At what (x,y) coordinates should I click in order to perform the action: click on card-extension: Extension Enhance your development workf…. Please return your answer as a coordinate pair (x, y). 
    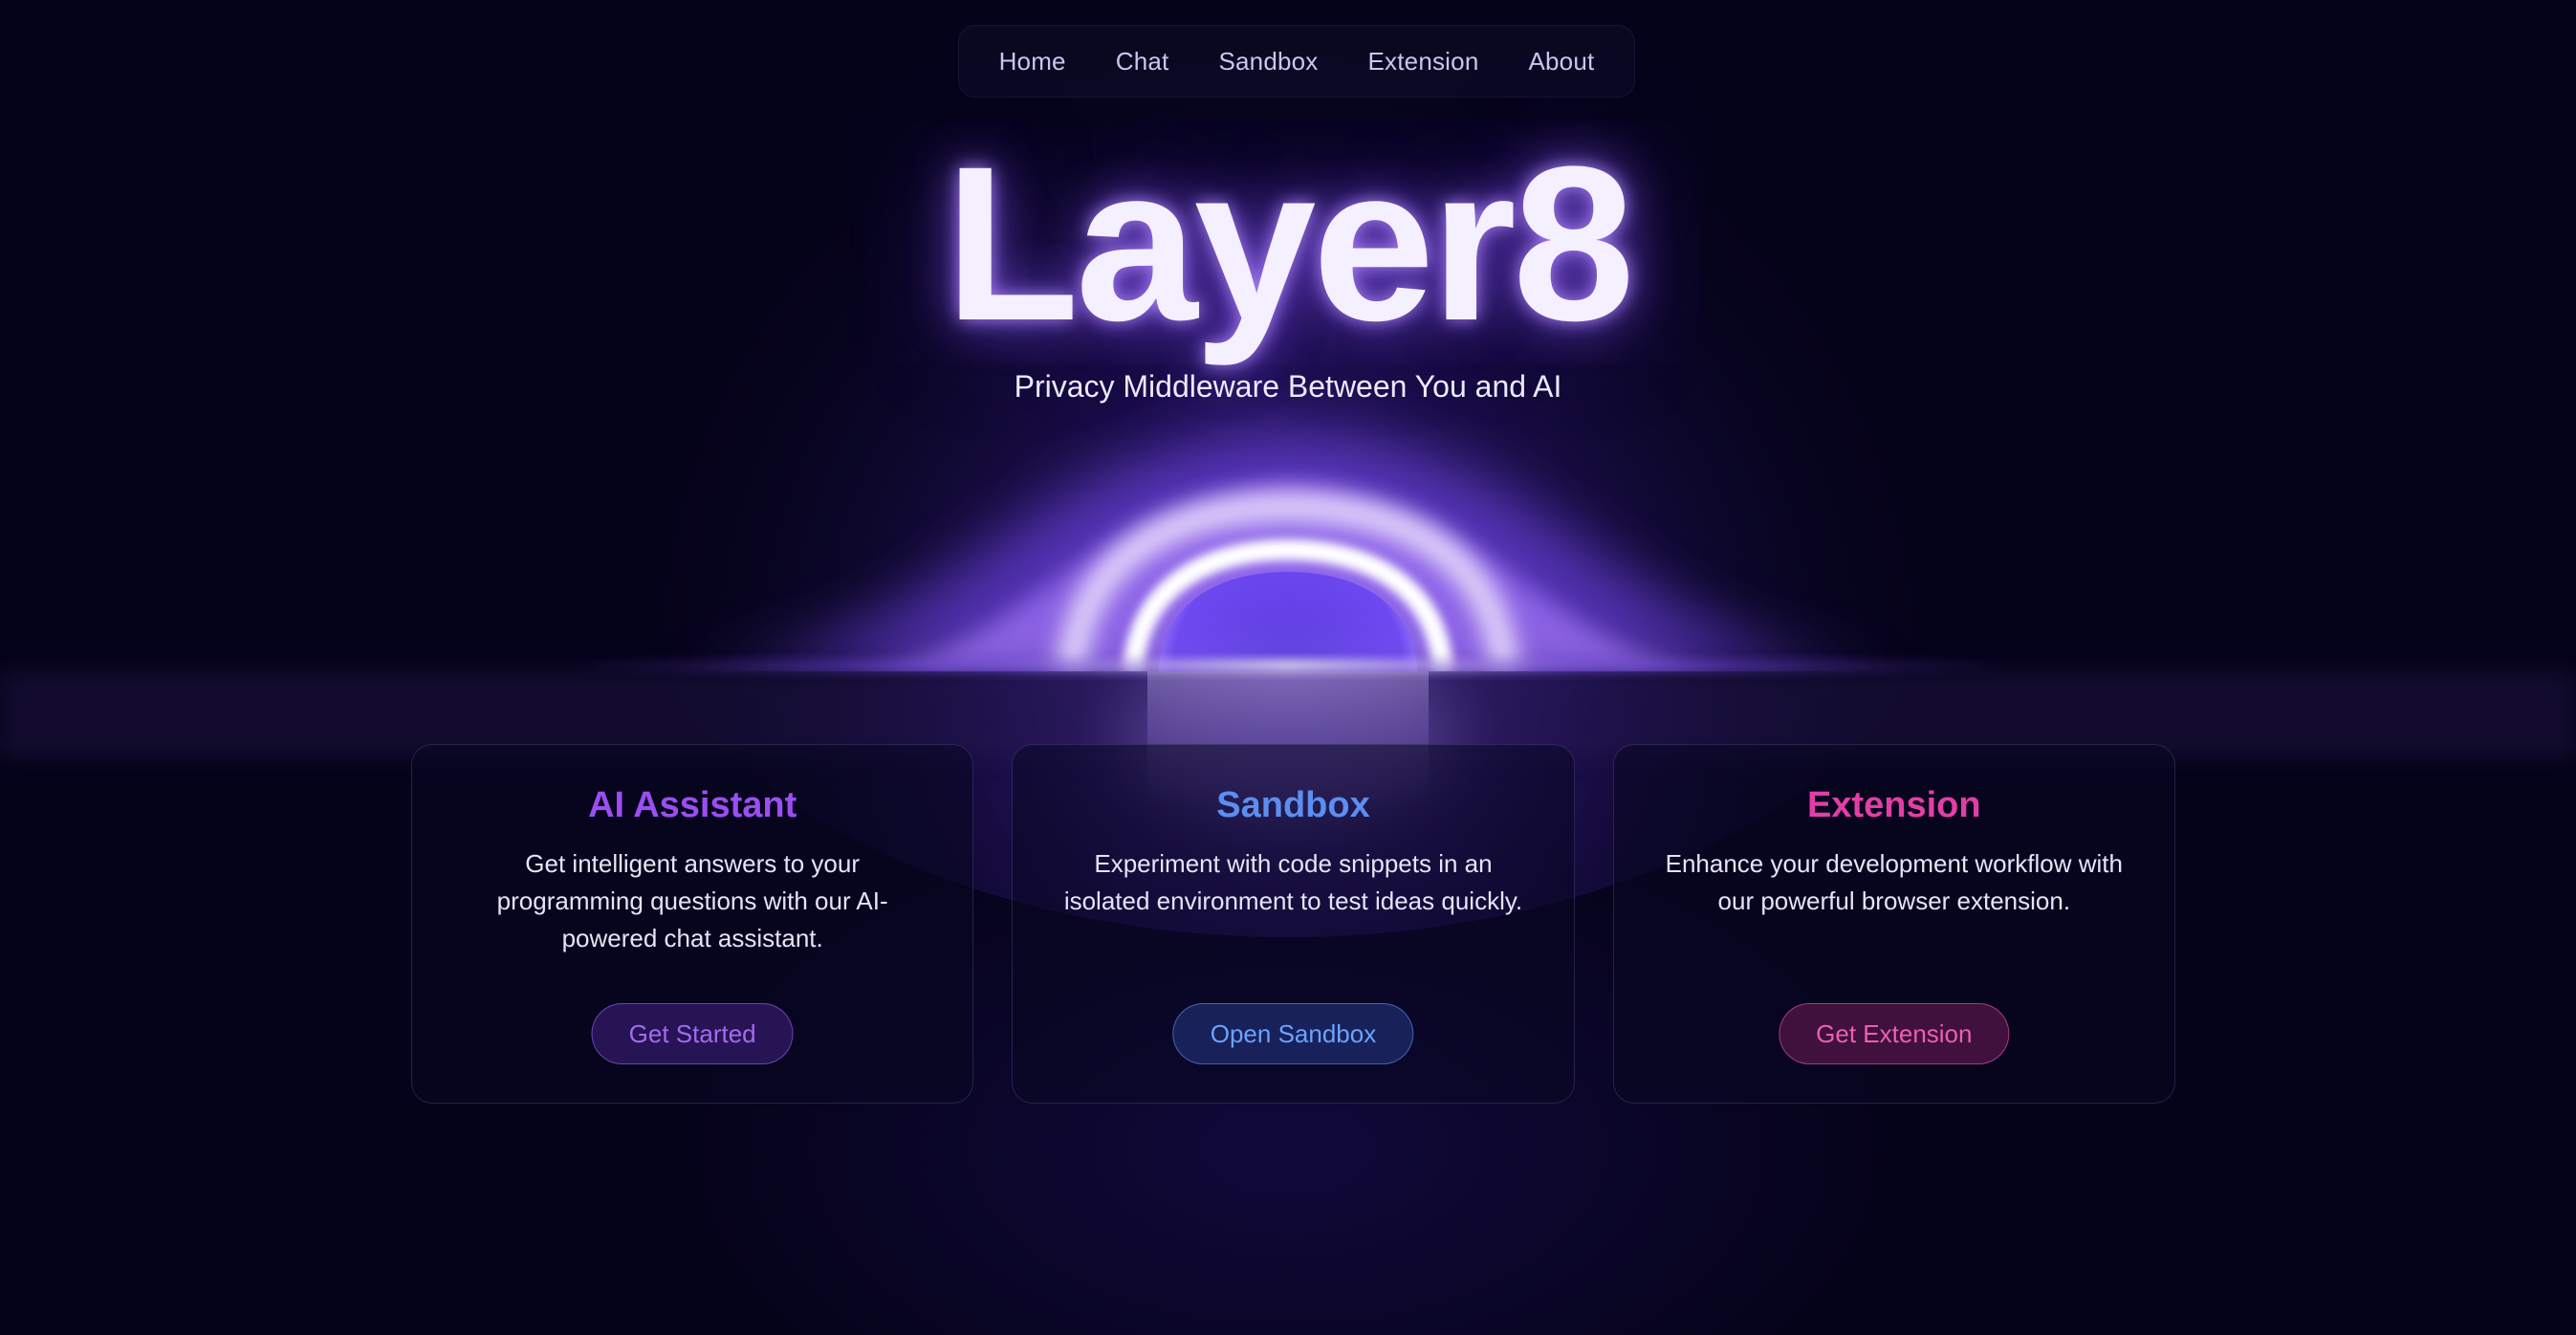
    Looking at the image, I should click on (1893, 924).